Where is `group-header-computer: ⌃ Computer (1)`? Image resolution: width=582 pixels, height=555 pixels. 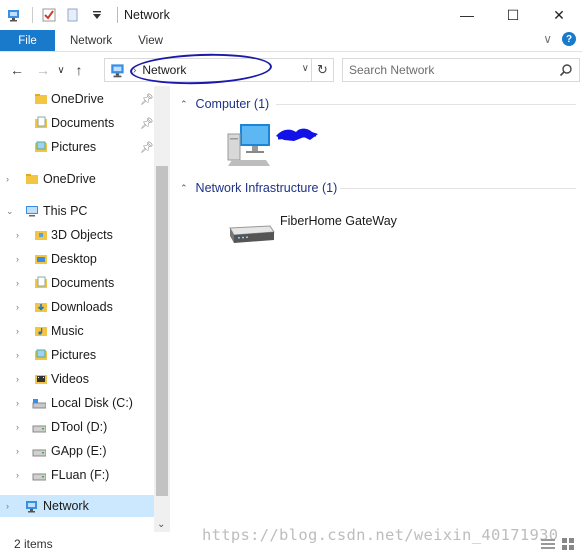 group-header-computer: ⌃ Computer (1) is located at coordinates (224, 104).